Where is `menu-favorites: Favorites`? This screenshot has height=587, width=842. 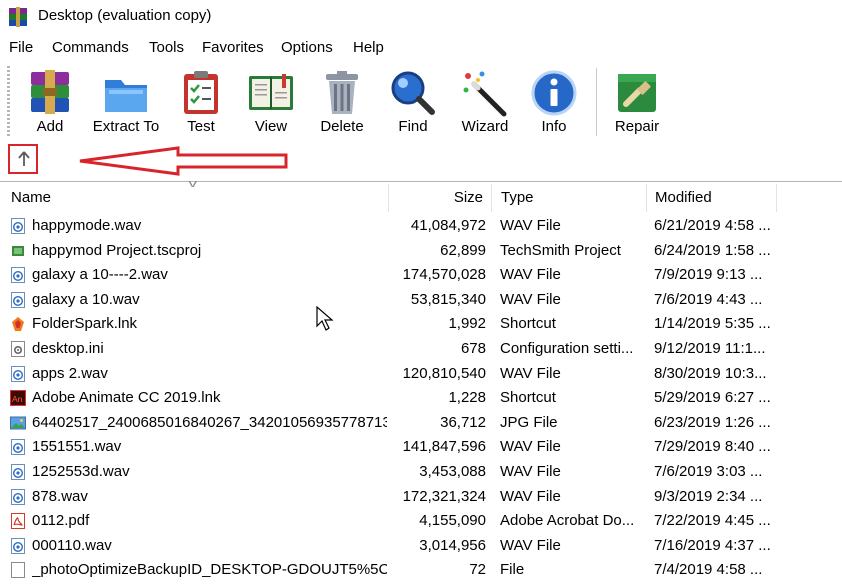 menu-favorites: Favorites is located at coordinates (233, 47).